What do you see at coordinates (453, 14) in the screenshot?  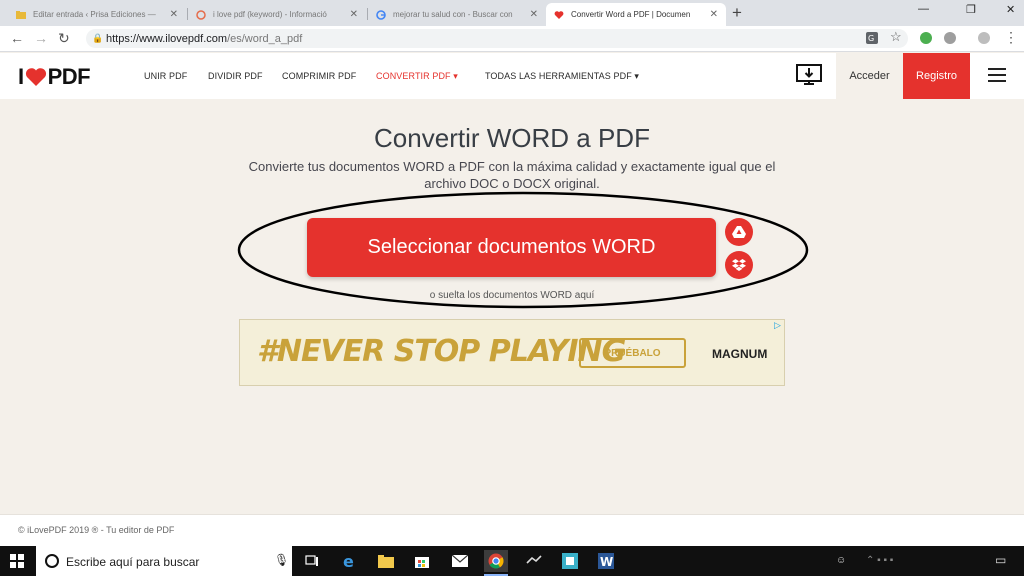 I see `tab-title: mejorar tu salud con - Buscar con` at bounding box center [453, 14].